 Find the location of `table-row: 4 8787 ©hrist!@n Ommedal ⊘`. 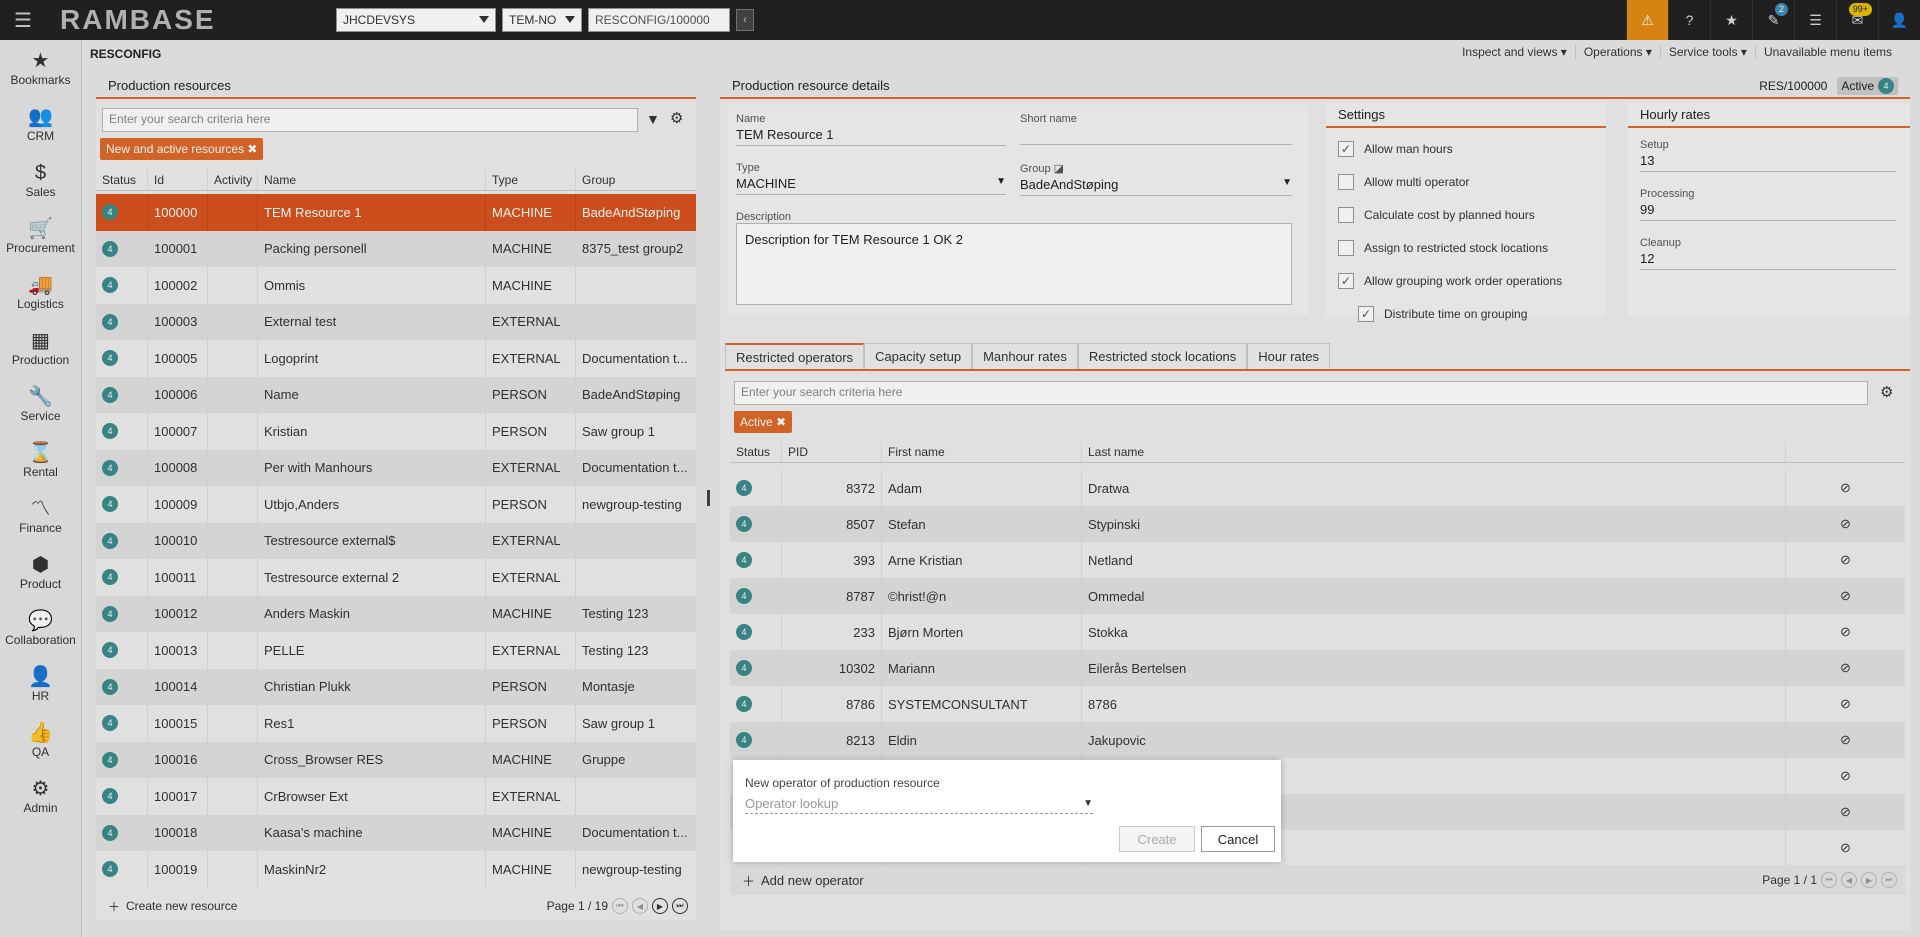

table-row: 4 8787 ©hrist!@n Ommedal ⊘ is located at coordinates (1317, 596).